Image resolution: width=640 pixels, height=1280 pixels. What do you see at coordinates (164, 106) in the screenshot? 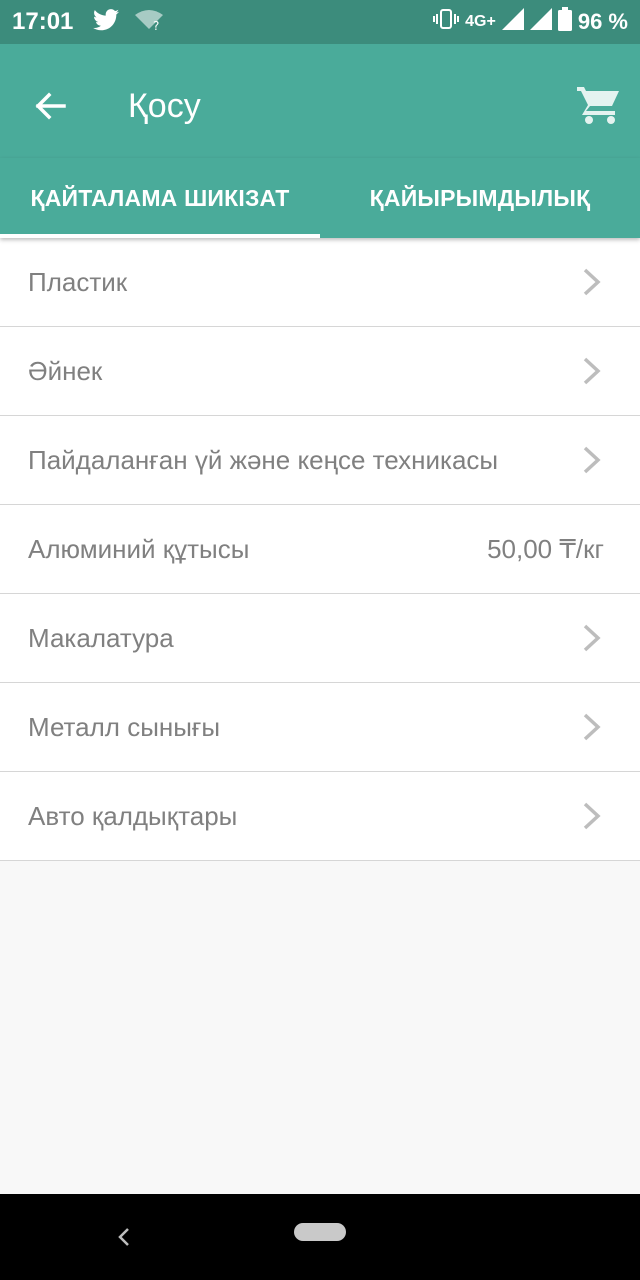
I see `page-title: Қосу` at bounding box center [164, 106].